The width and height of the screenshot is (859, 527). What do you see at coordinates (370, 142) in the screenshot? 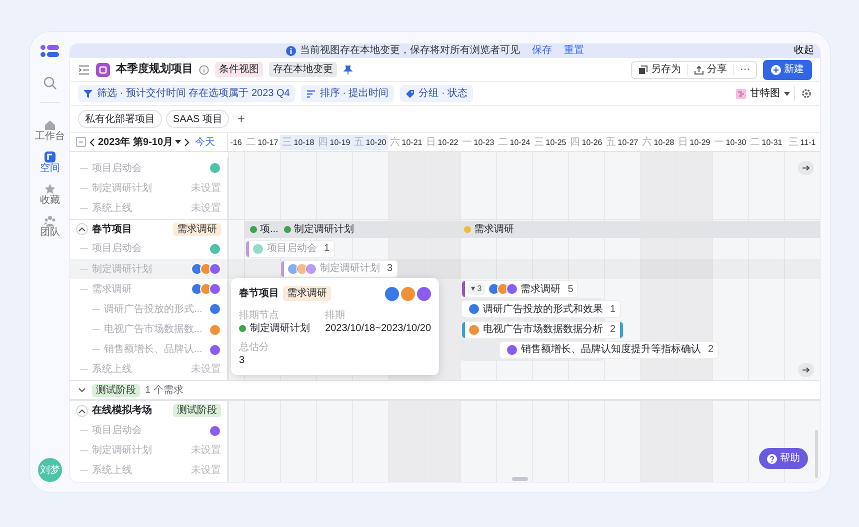
I see `date-label: 五 10-20` at bounding box center [370, 142].